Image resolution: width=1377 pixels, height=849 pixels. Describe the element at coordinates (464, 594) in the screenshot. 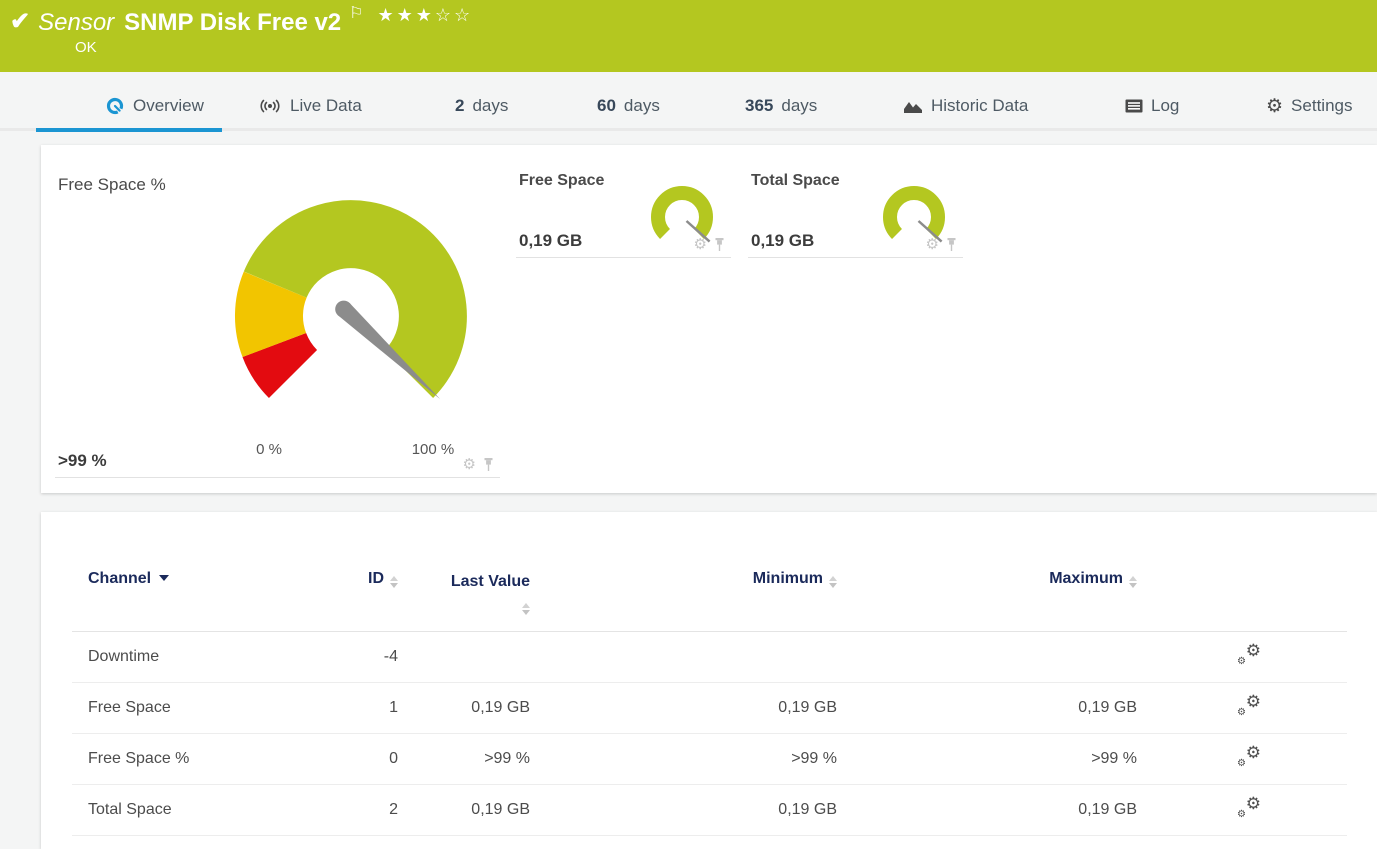

I see `col-header-last-value: Last Value` at that location.